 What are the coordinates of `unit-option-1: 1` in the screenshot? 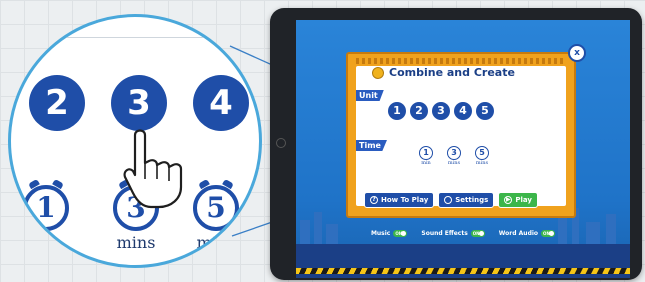 It's located at (397, 111).